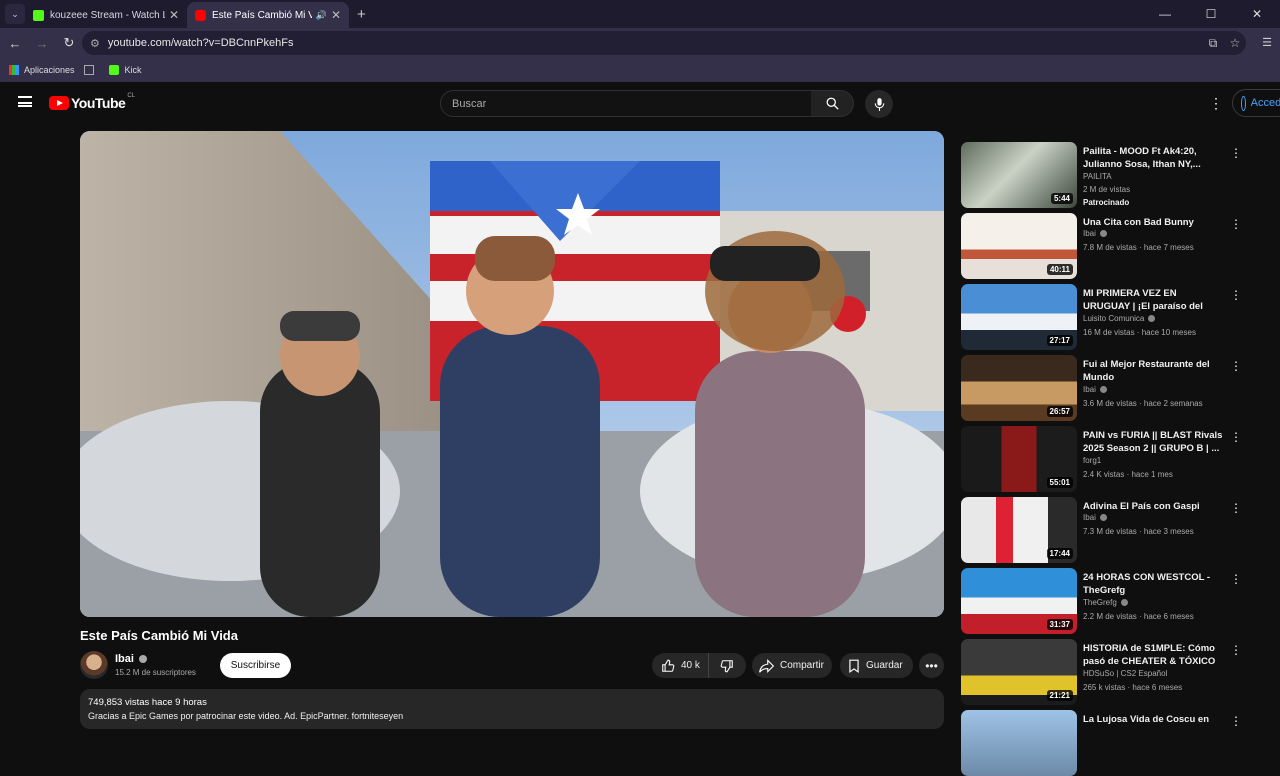 The width and height of the screenshot is (1280, 776). What do you see at coordinates (1061, 198) in the screenshot?
I see `duration-badge: 5:44` at bounding box center [1061, 198].